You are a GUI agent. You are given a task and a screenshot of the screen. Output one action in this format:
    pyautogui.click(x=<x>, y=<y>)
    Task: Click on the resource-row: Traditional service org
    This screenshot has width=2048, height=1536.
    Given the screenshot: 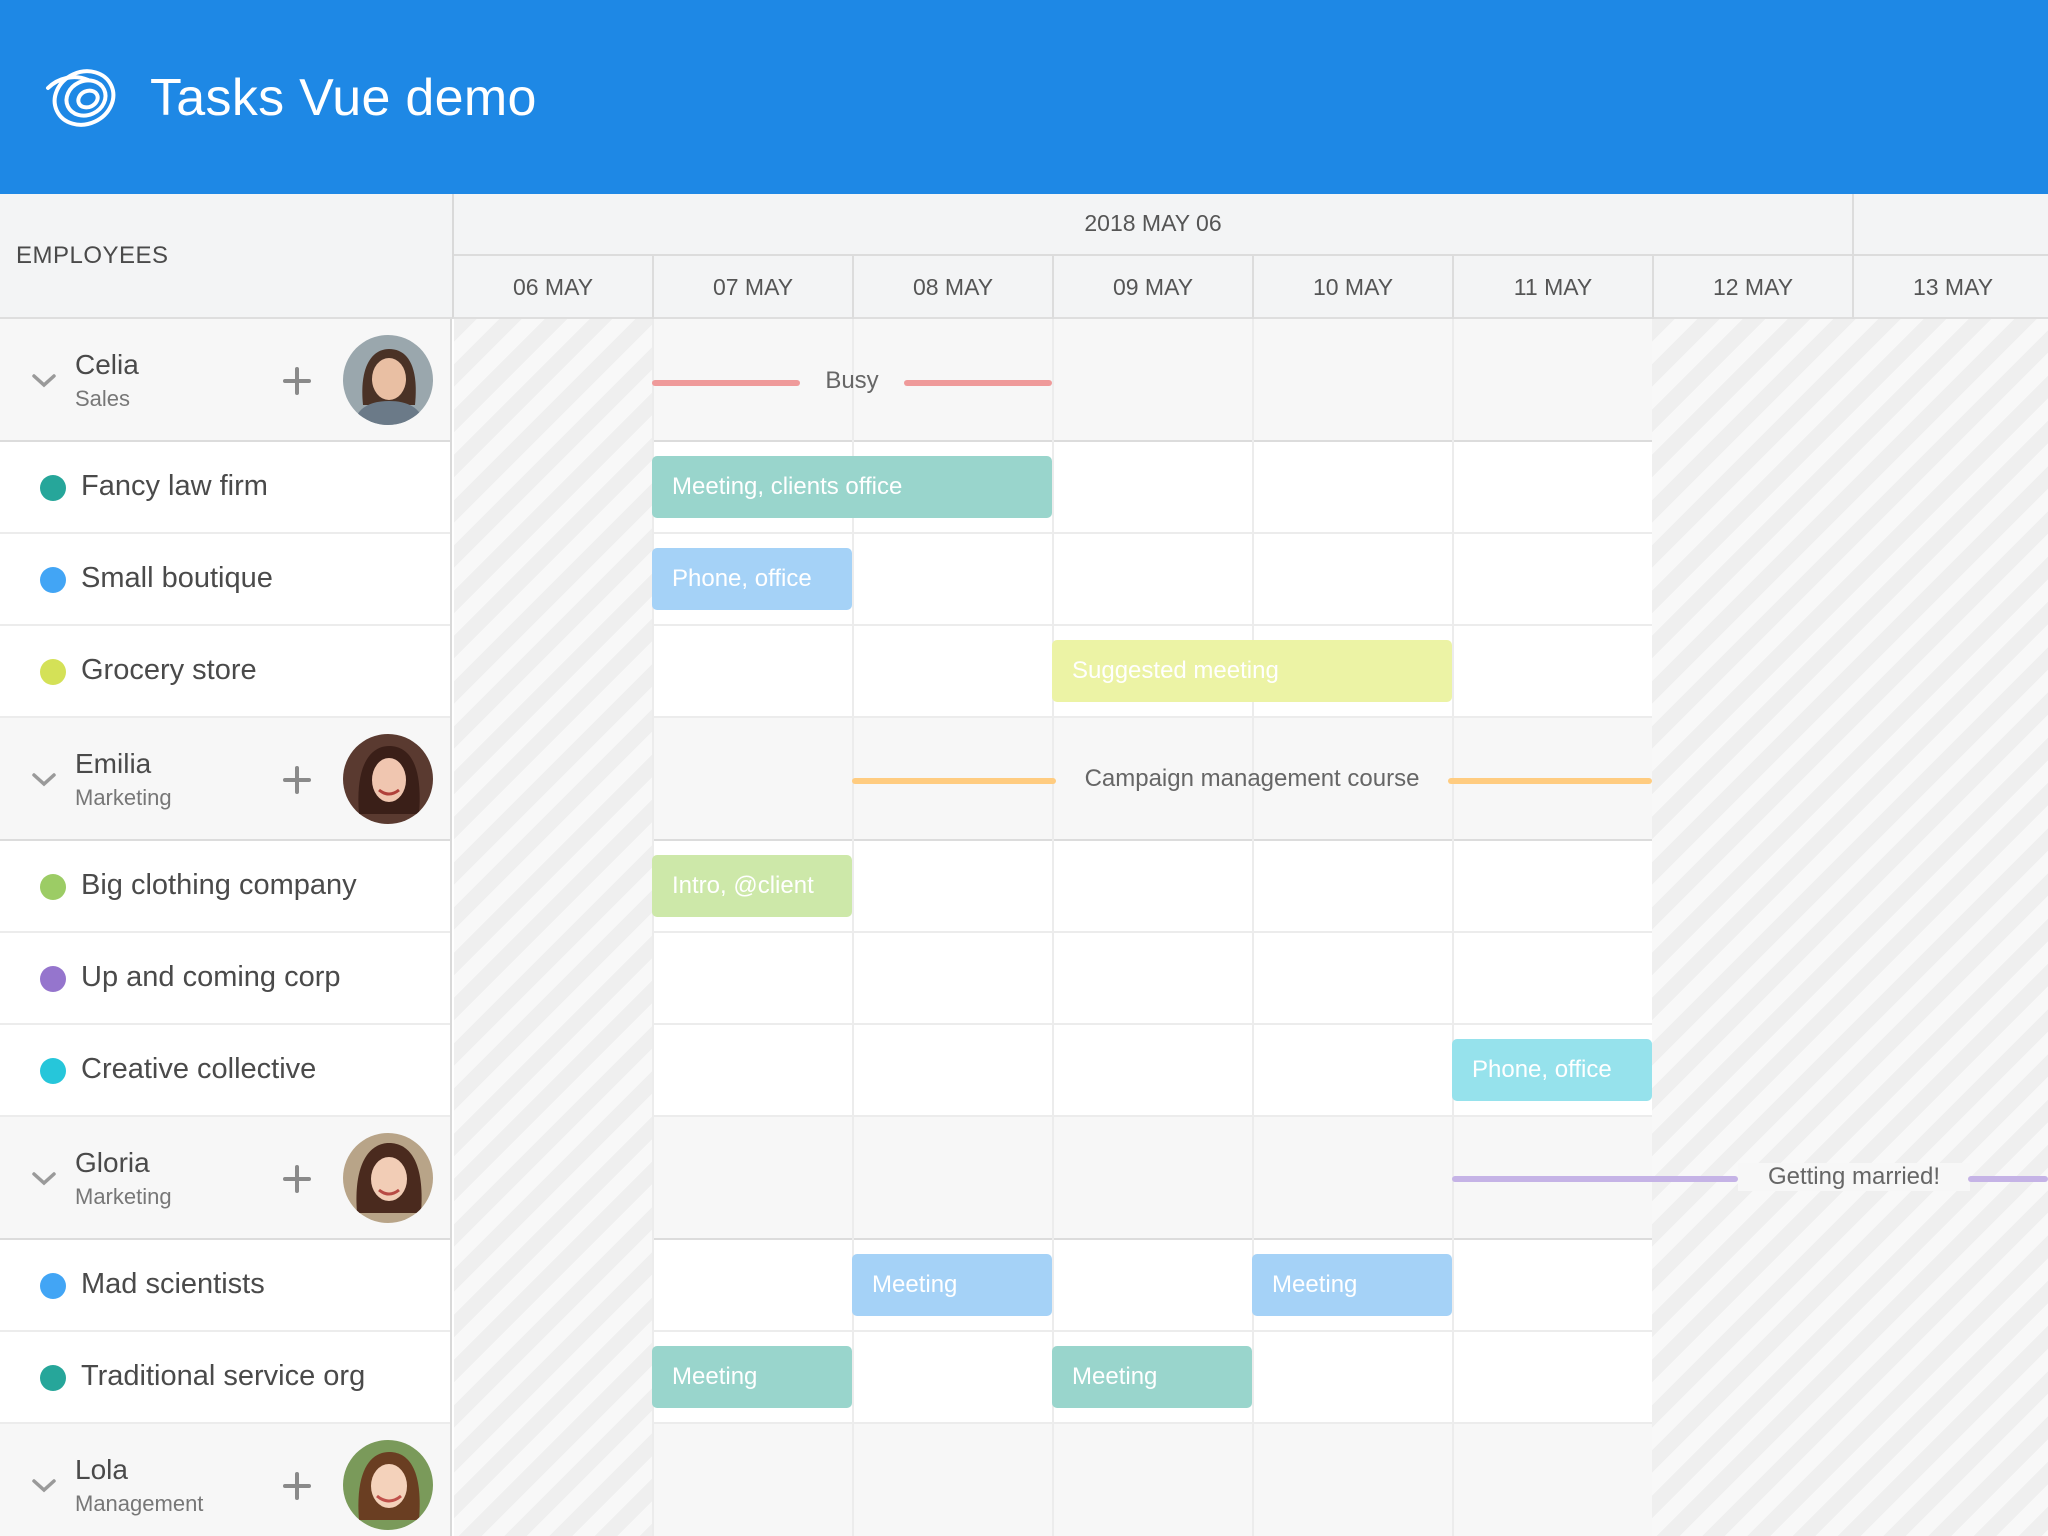 What is the action you would take?
    pyautogui.click(x=225, y=1378)
    